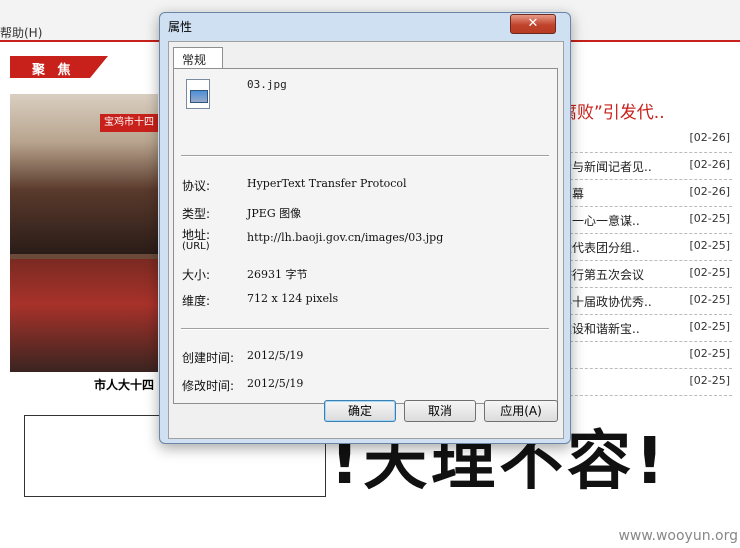 This screenshot has height=548, width=740. Describe the element at coordinates (360, 411) in the screenshot. I see `ok-button: 确定` at that location.